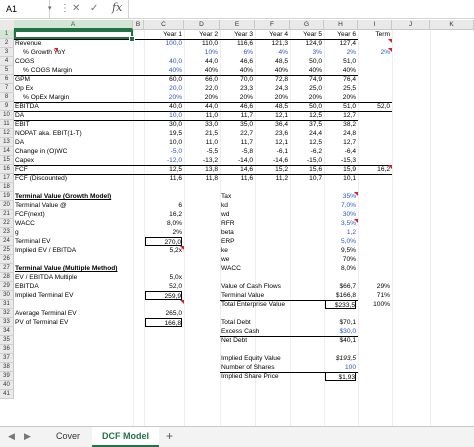  Describe the element at coordinates (306, 124) in the screenshot. I see `model-value: 37,5` at that location.